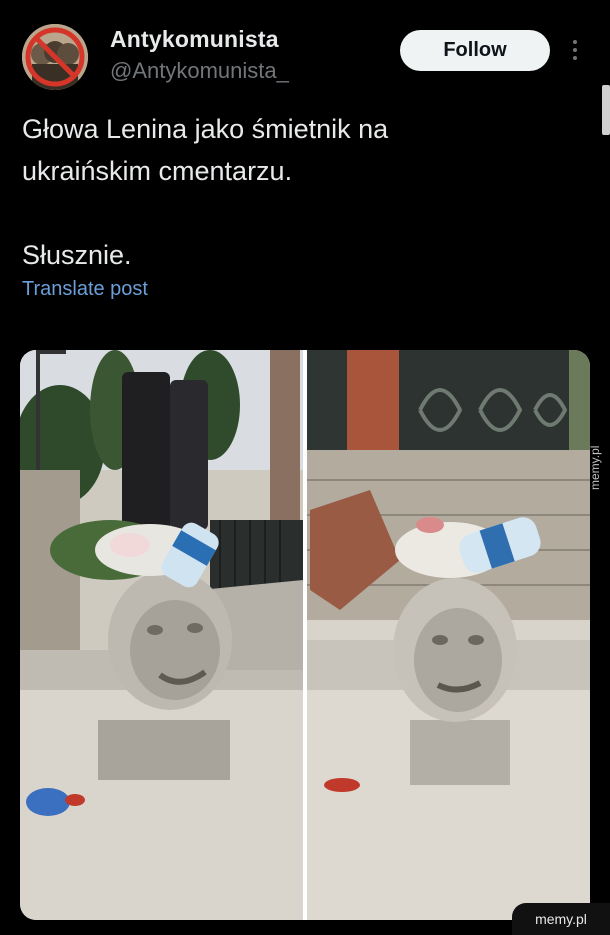  I want to click on avatar-icon, so click(55, 57).